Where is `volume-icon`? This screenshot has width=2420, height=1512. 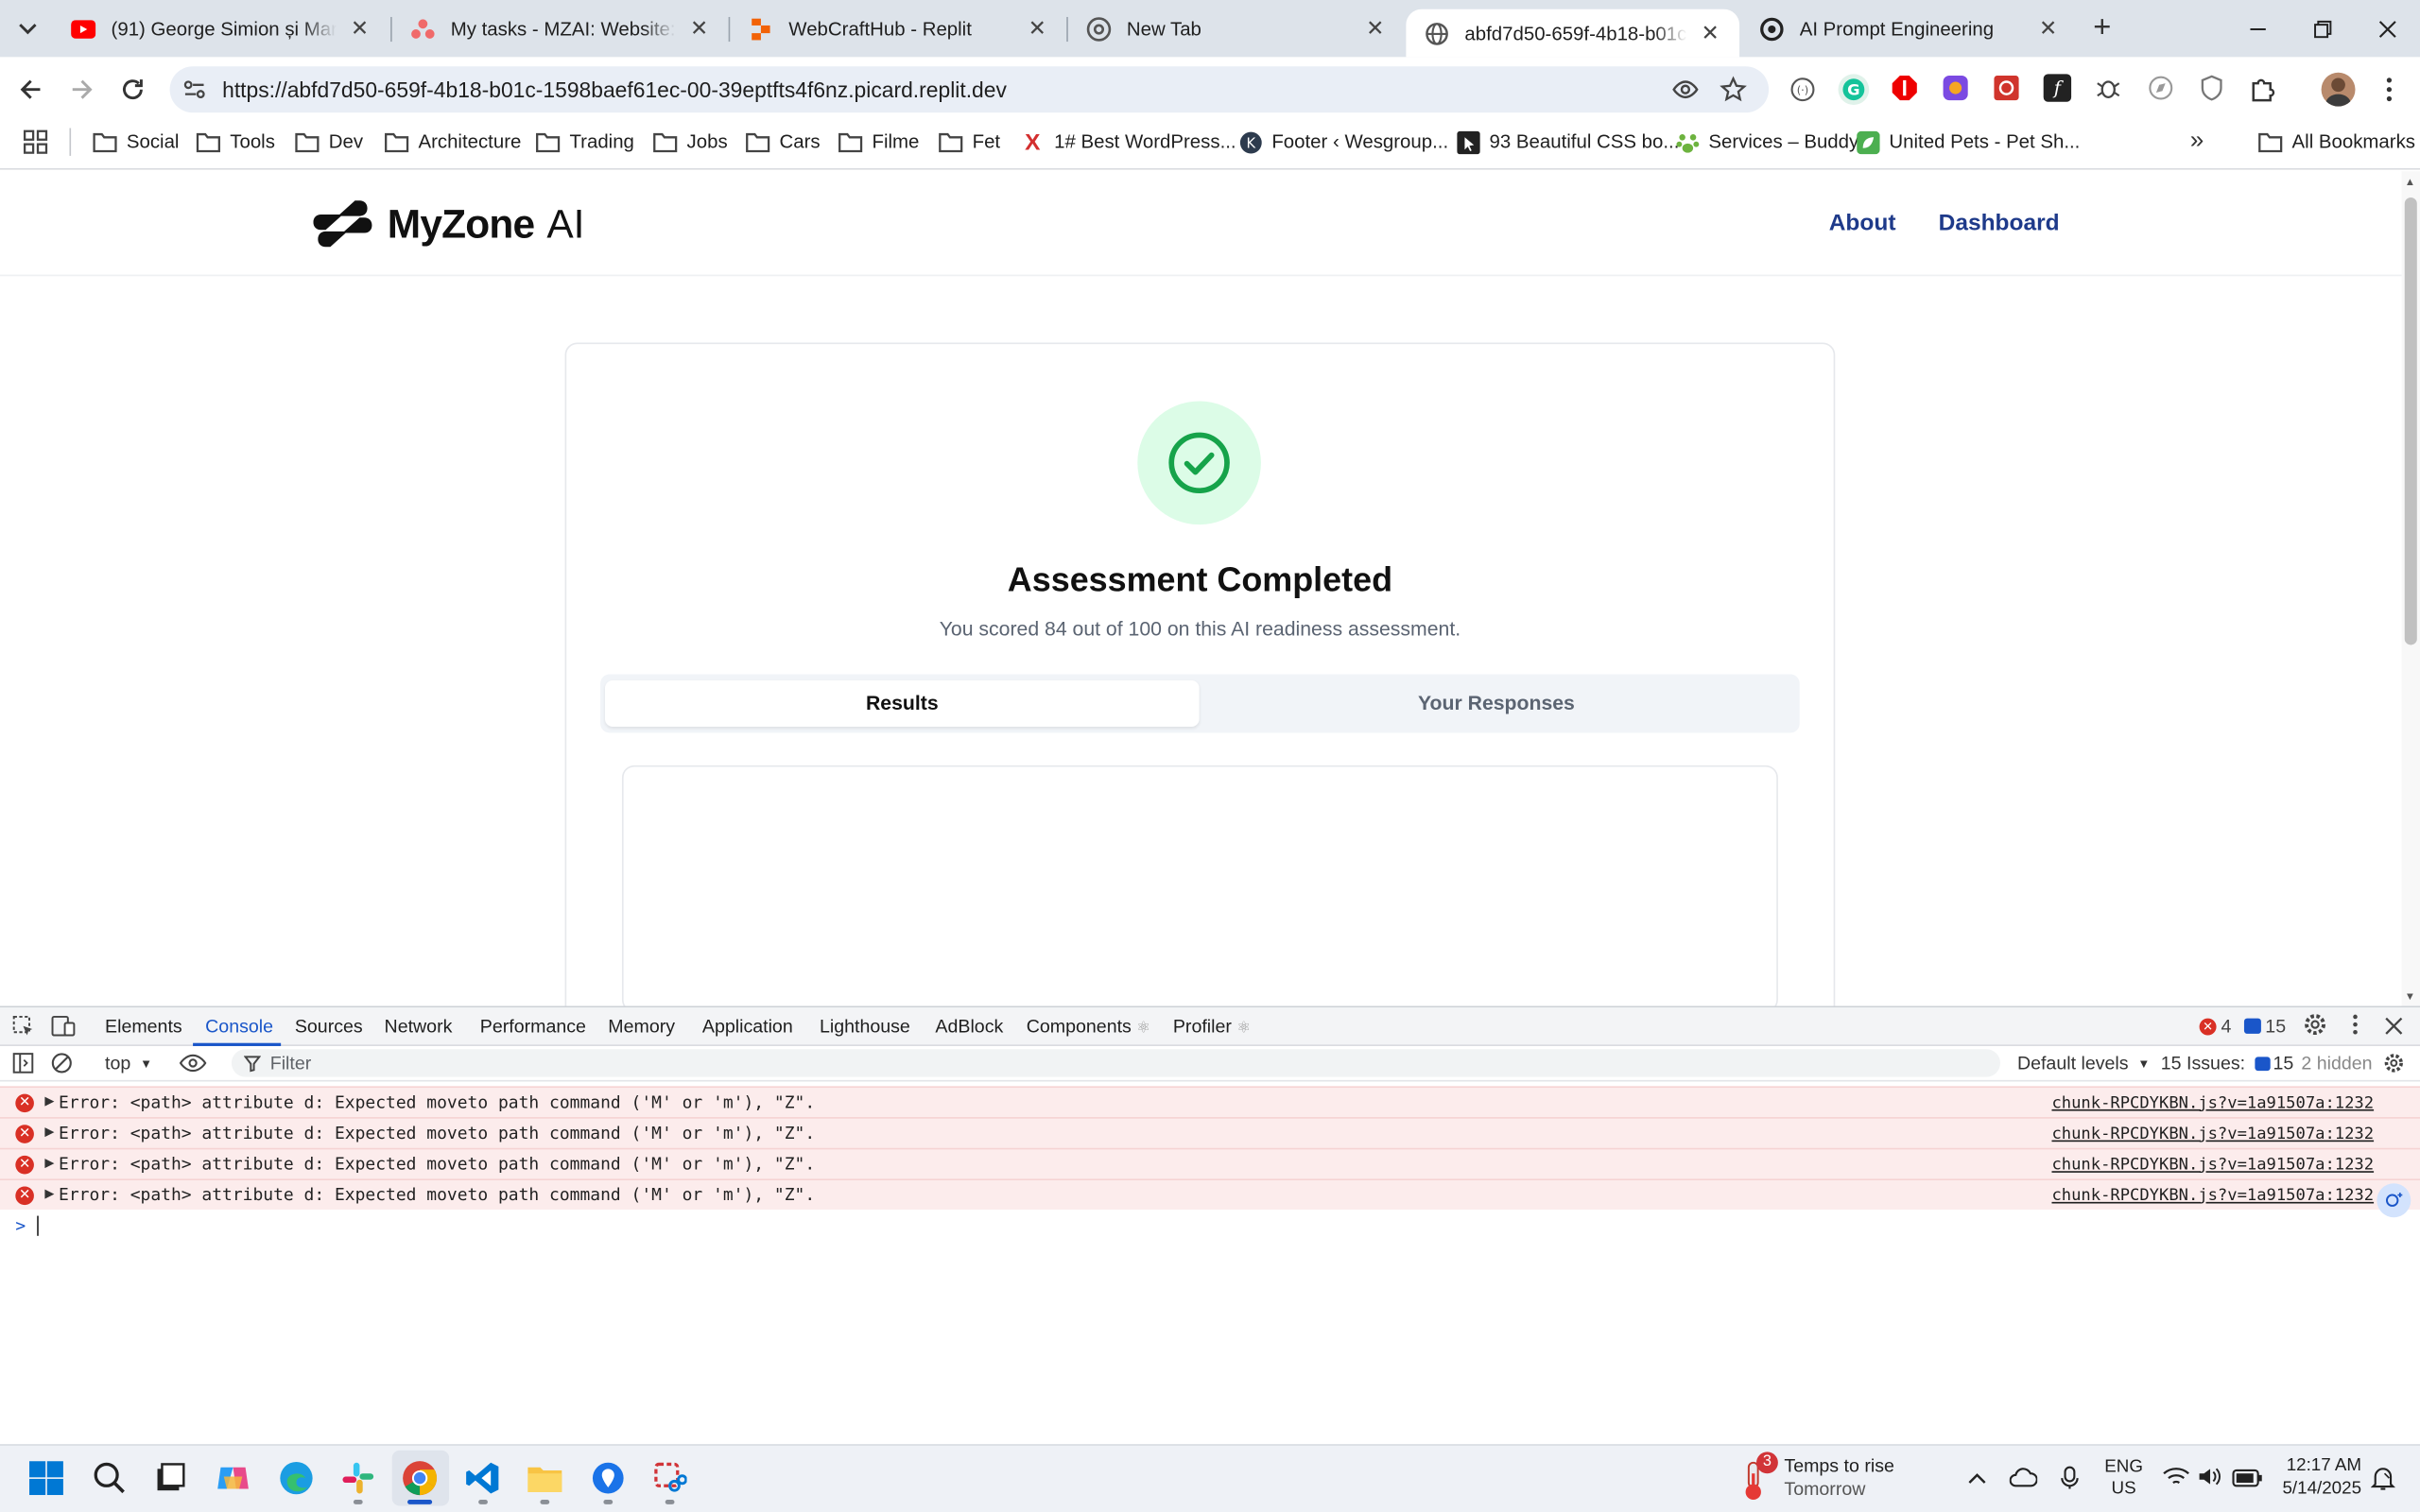
volume-icon is located at coordinates (2210, 1476).